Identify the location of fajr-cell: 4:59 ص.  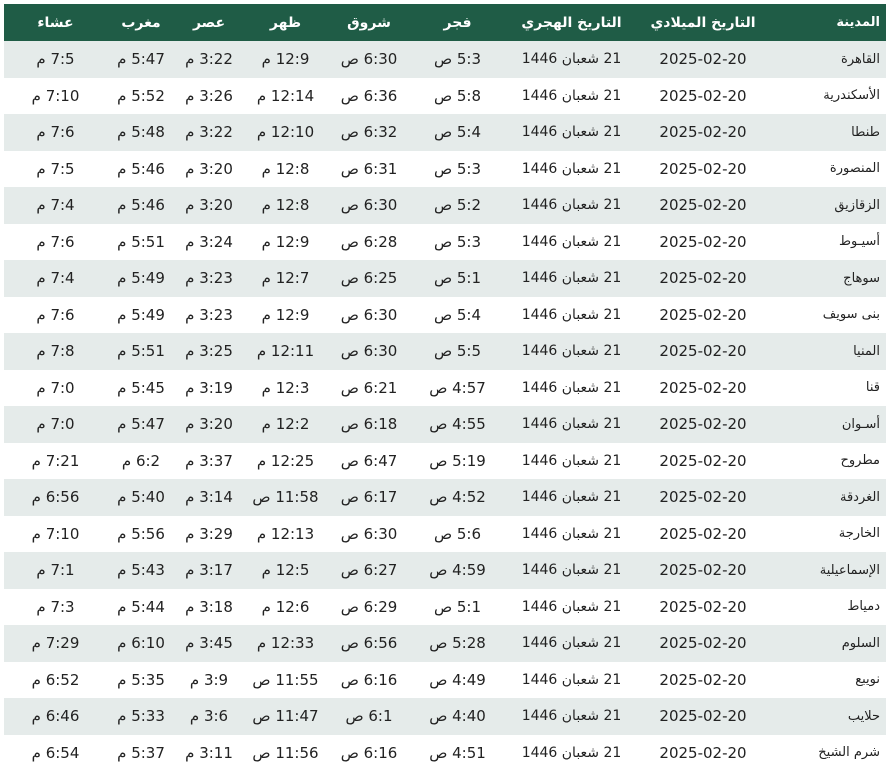
(457, 570).